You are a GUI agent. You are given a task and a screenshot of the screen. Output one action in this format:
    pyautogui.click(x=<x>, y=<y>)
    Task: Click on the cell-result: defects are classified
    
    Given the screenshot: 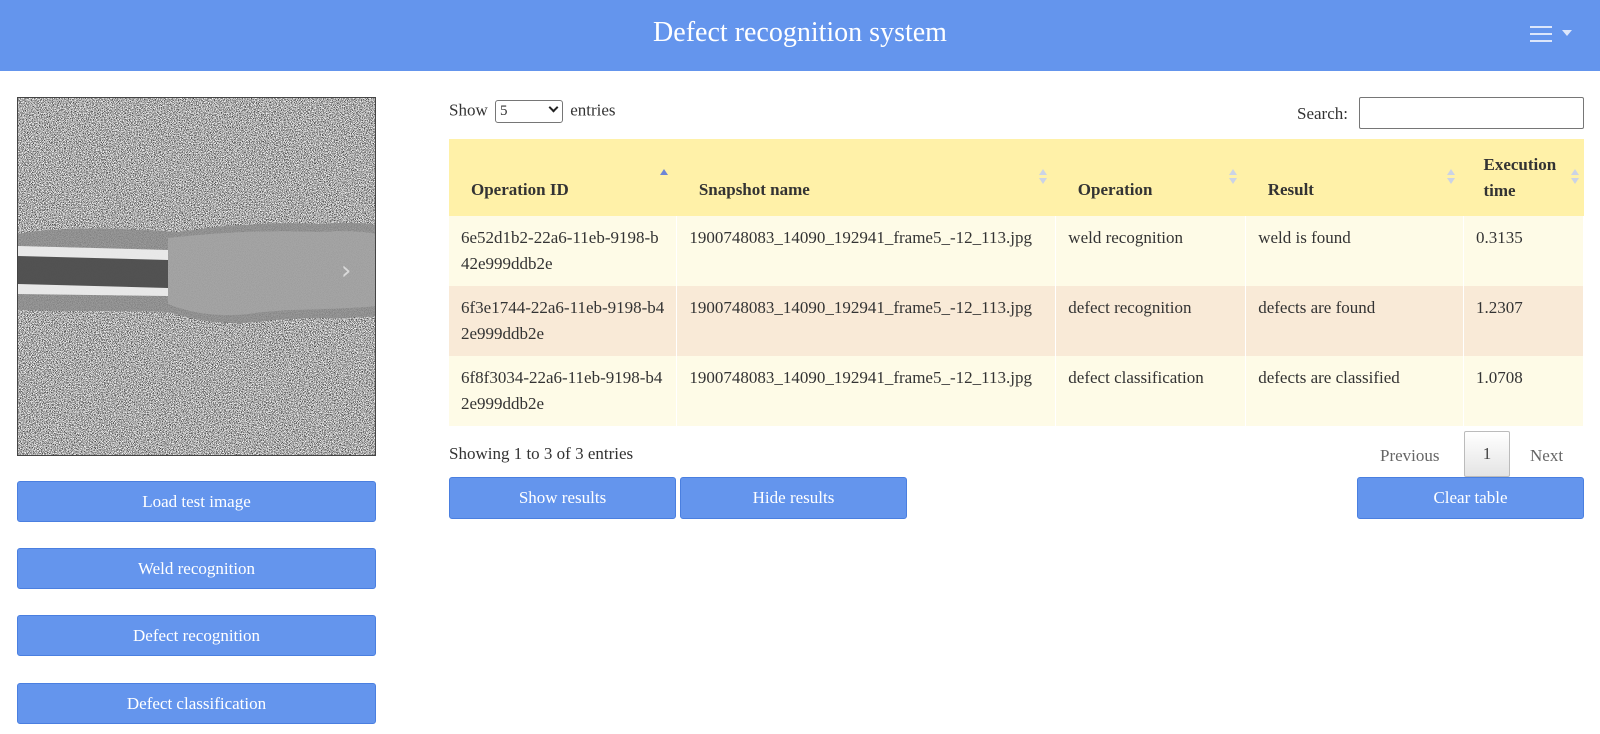 What is the action you would take?
    pyautogui.click(x=1354, y=391)
    